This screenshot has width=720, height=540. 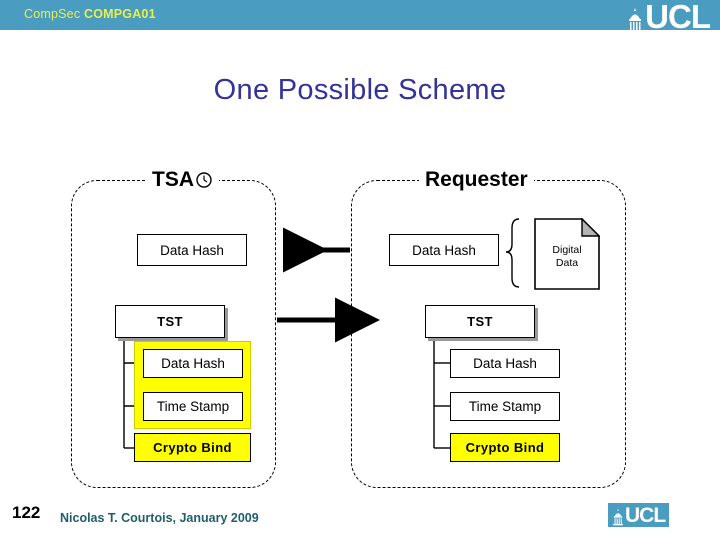 What do you see at coordinates (567, 263) in the screenshot?
I see `digital-data-line2: Data` at bounding box center [567, 263].